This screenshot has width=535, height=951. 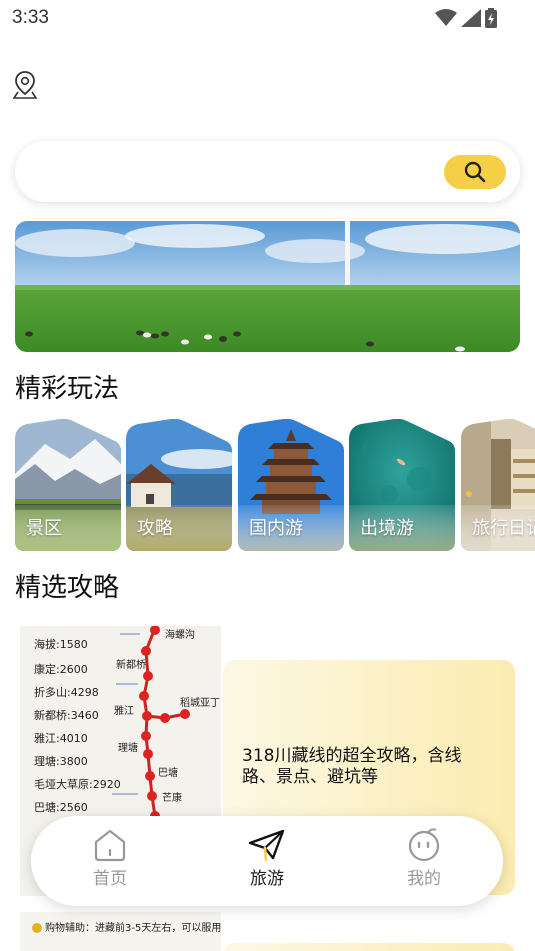 I want to click on category-label: 国内游, so click(x=276, y=528).